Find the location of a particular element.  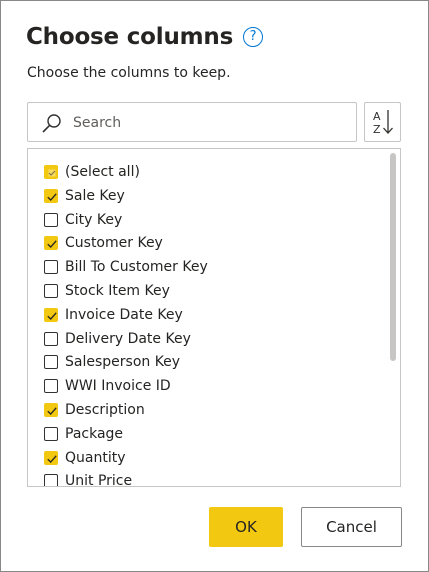

list-item-label: Customer Key is located at coordinates (114, 243).